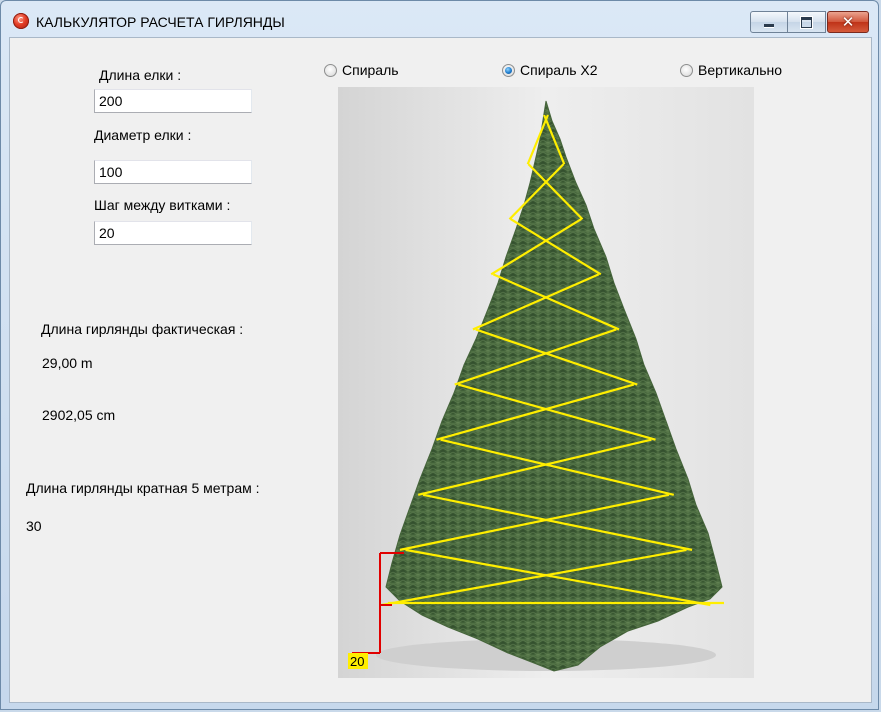  I want to click on radio-spiral-label: Спираль, so click(370, 70).